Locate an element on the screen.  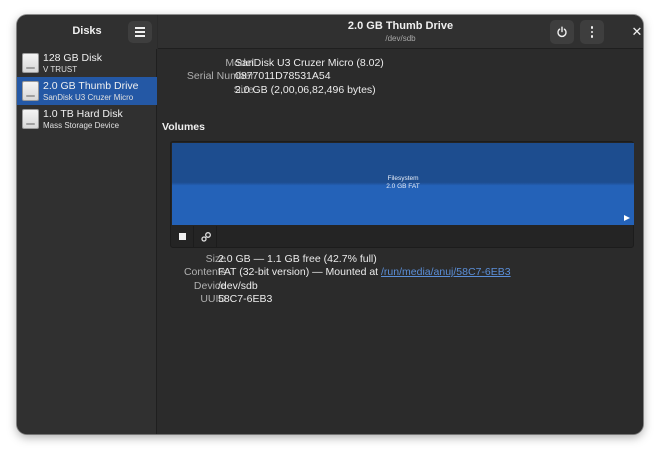
partition-block: Filesystem 2.0 GB FAT is located at coordinates (403, 184).